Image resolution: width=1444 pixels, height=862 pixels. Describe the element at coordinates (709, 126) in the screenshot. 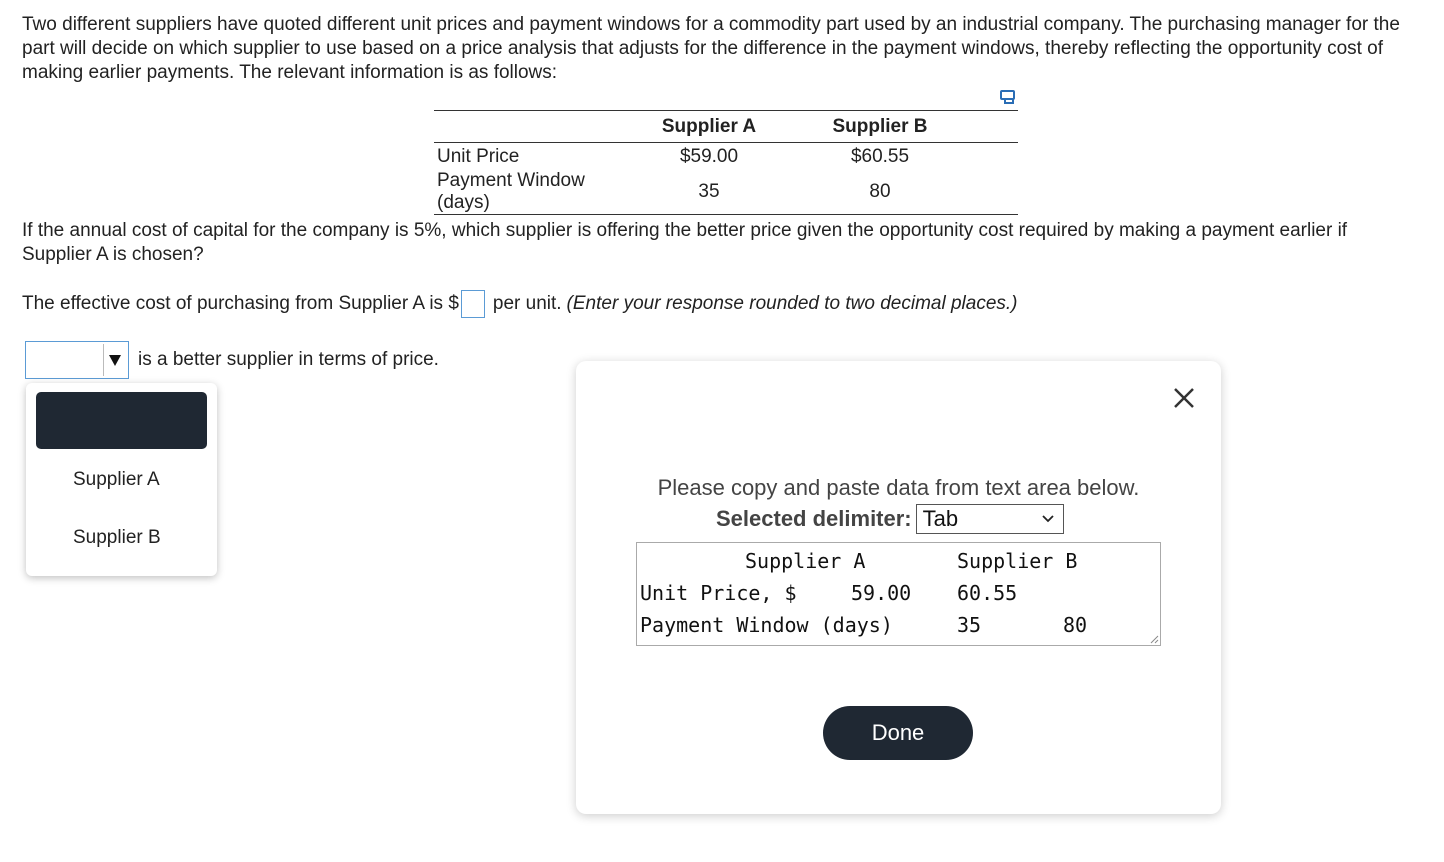

I see `table-header-supplier-a: Supplier A` at that location.